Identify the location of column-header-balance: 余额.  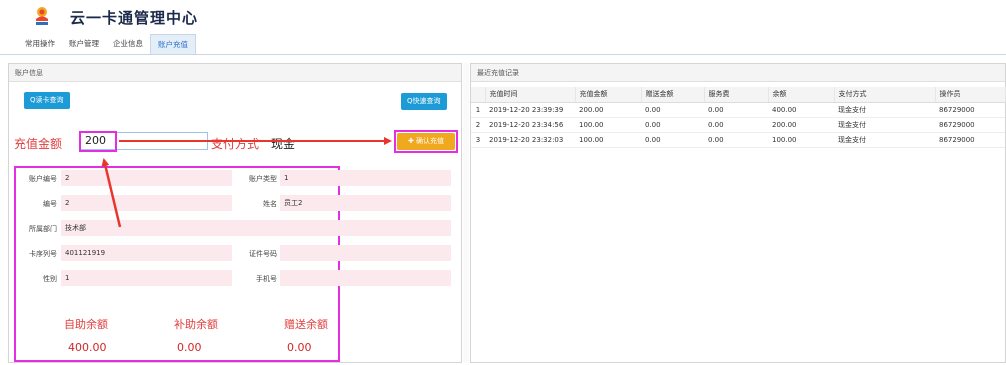
(801, 95).